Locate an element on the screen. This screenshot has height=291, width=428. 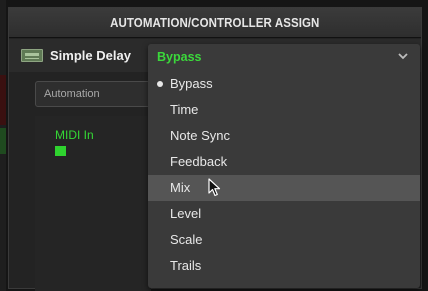
option-label: Feedback is located at coordinates (199, 161).